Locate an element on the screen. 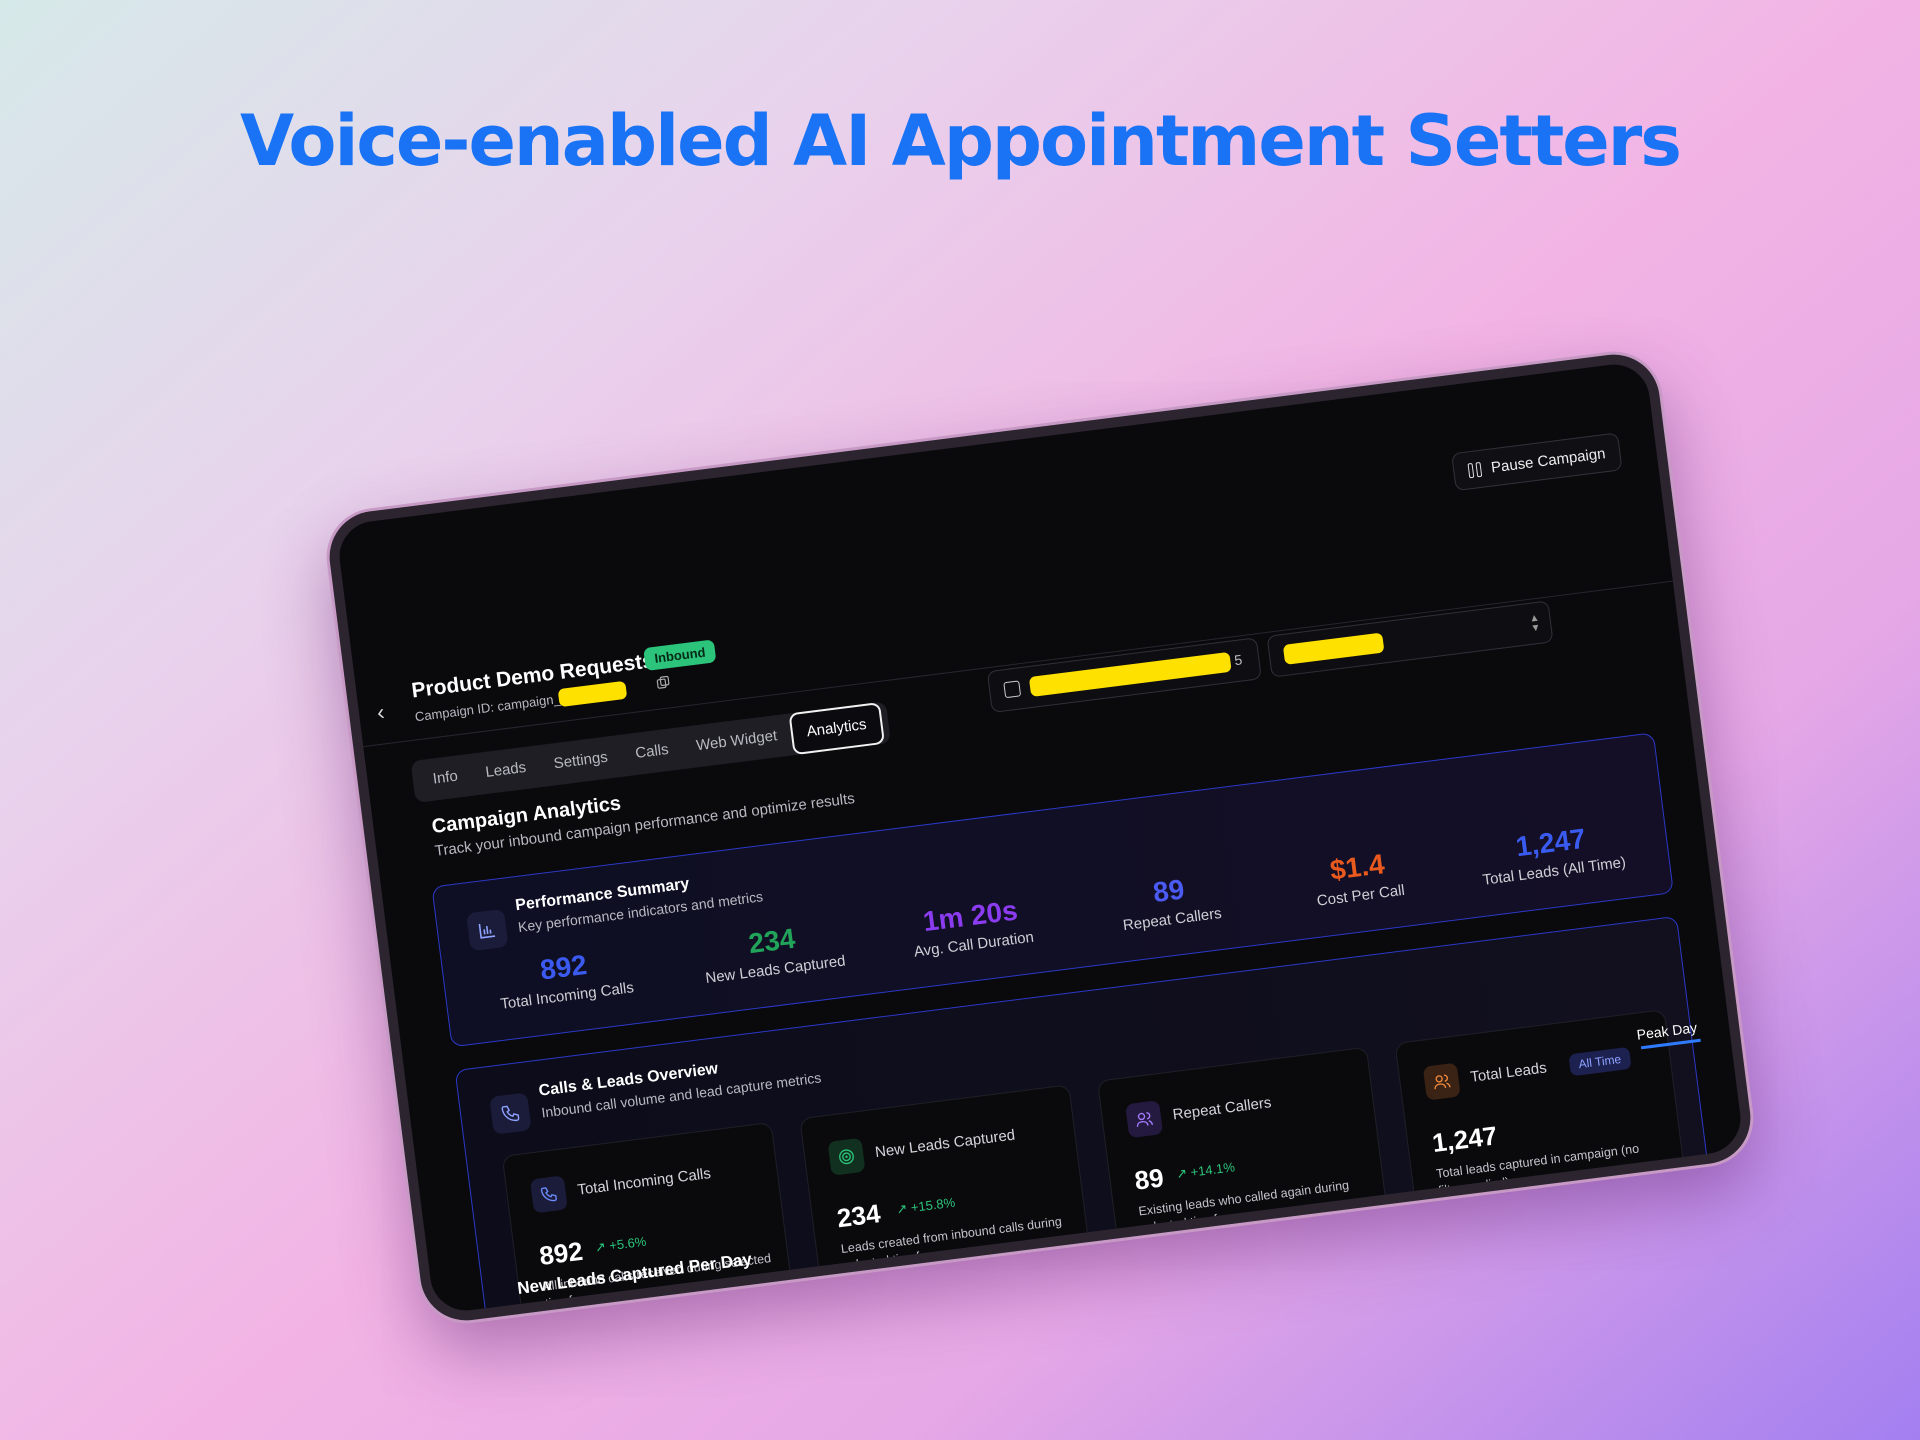 This screenshot has height=1440, width=1920. pause-campaign-button: Pause Campaign is located at coordinates (1537, 462).